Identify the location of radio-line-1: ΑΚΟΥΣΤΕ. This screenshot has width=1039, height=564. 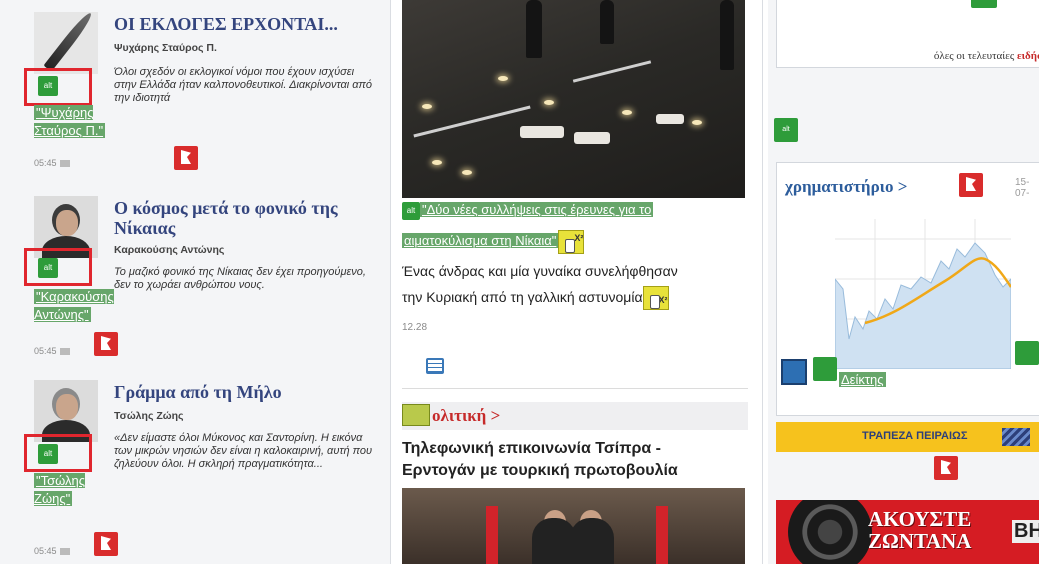
(920, 519).